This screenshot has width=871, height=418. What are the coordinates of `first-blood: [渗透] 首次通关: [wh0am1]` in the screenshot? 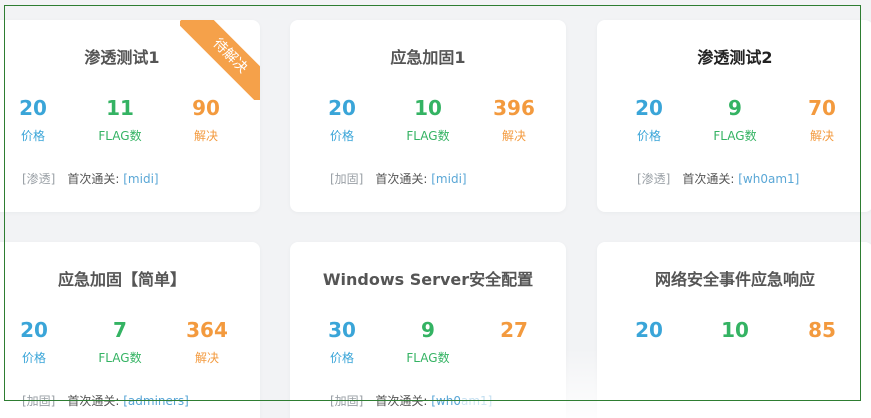 It's located at (718, 178).